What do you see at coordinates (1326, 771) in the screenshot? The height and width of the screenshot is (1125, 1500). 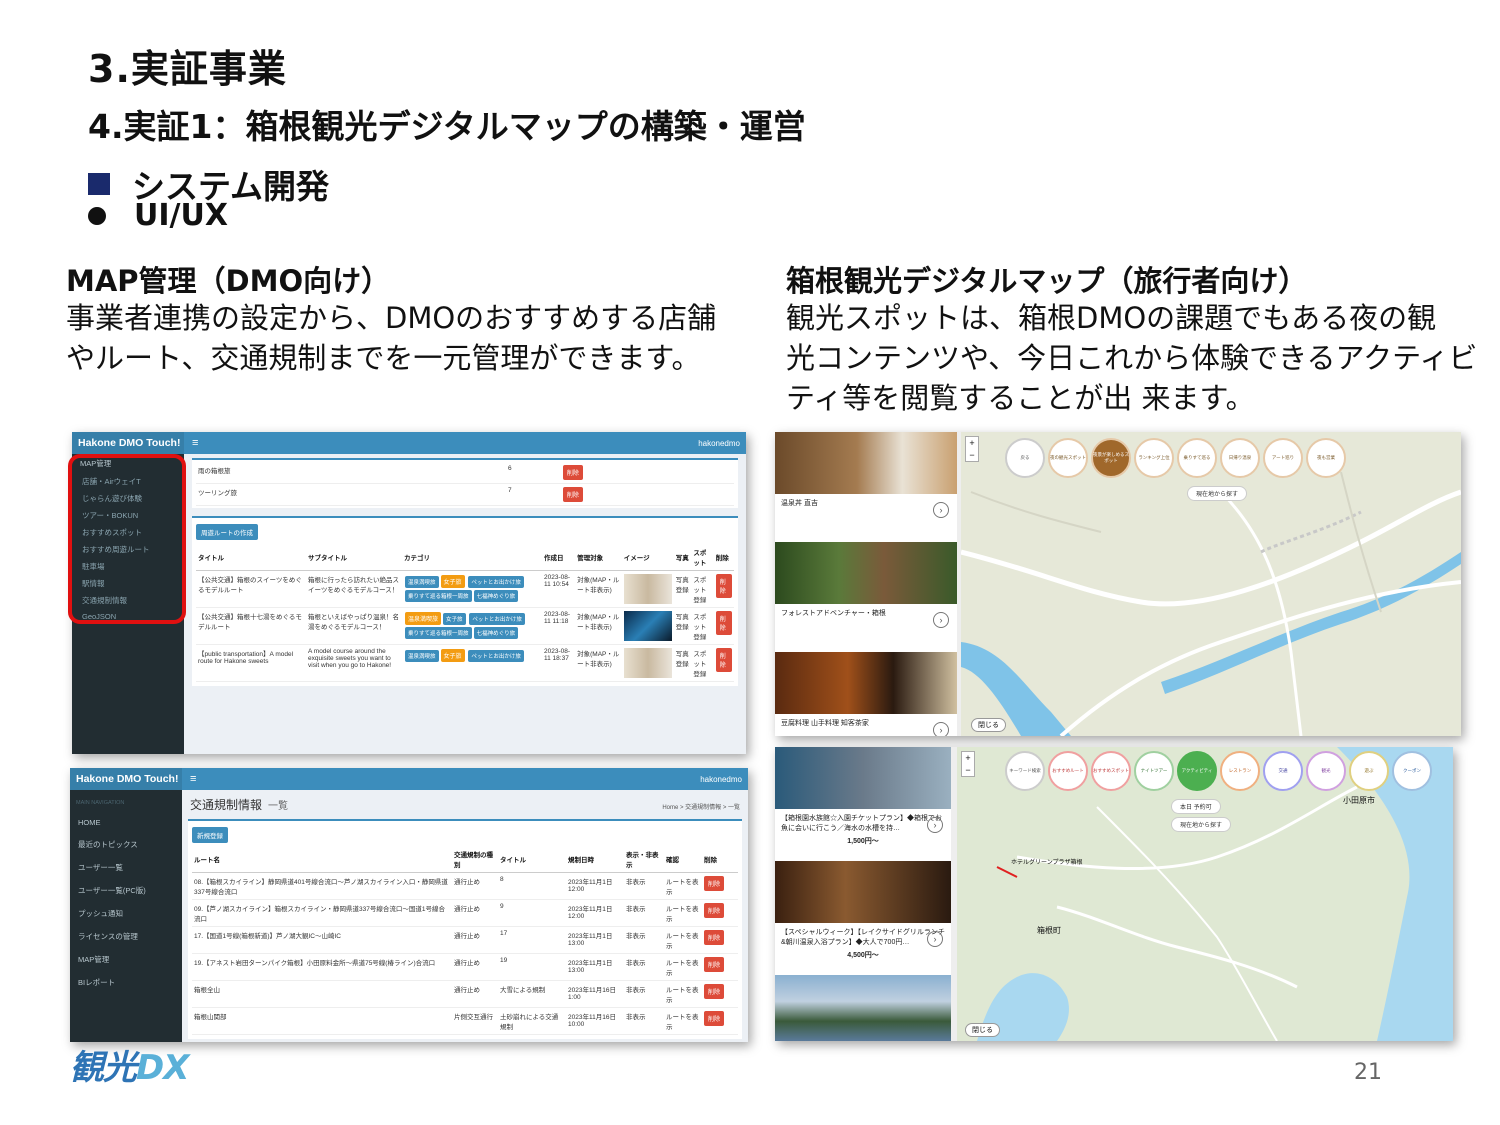 I see `category-button: 観光` at bounding box center [1326, 771].